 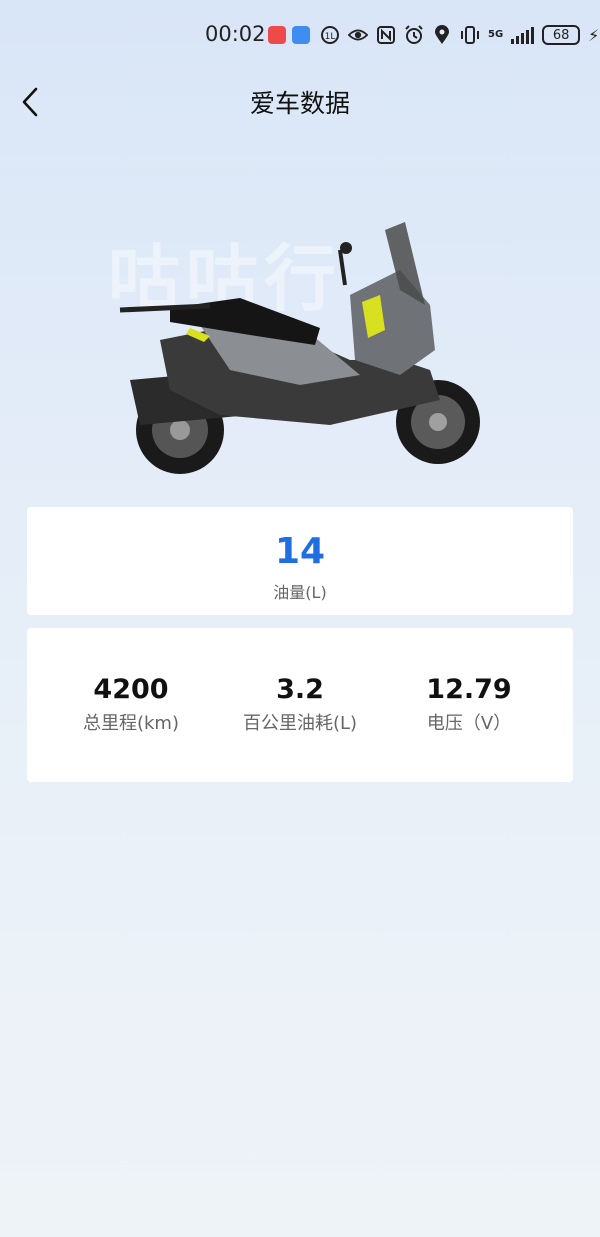 I want to click on eye-icon, so click(x=358, y=35).